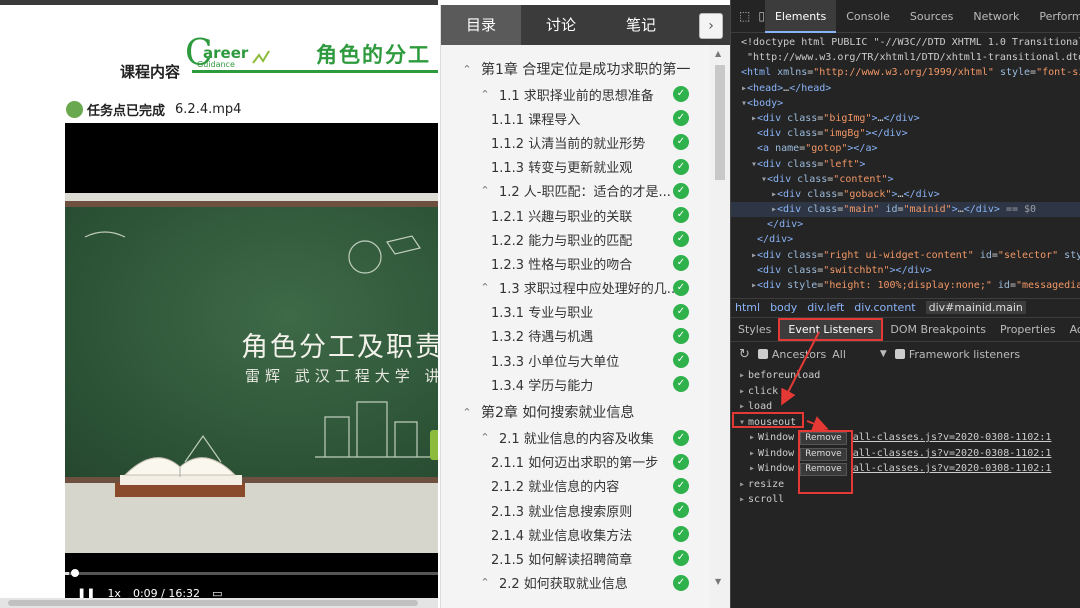 This screenshot has width=1080, height=608. Describe the element at coordinates (831, 329) in the screenshot. I see `tab-event-listeners: Event Listeners` at that location.